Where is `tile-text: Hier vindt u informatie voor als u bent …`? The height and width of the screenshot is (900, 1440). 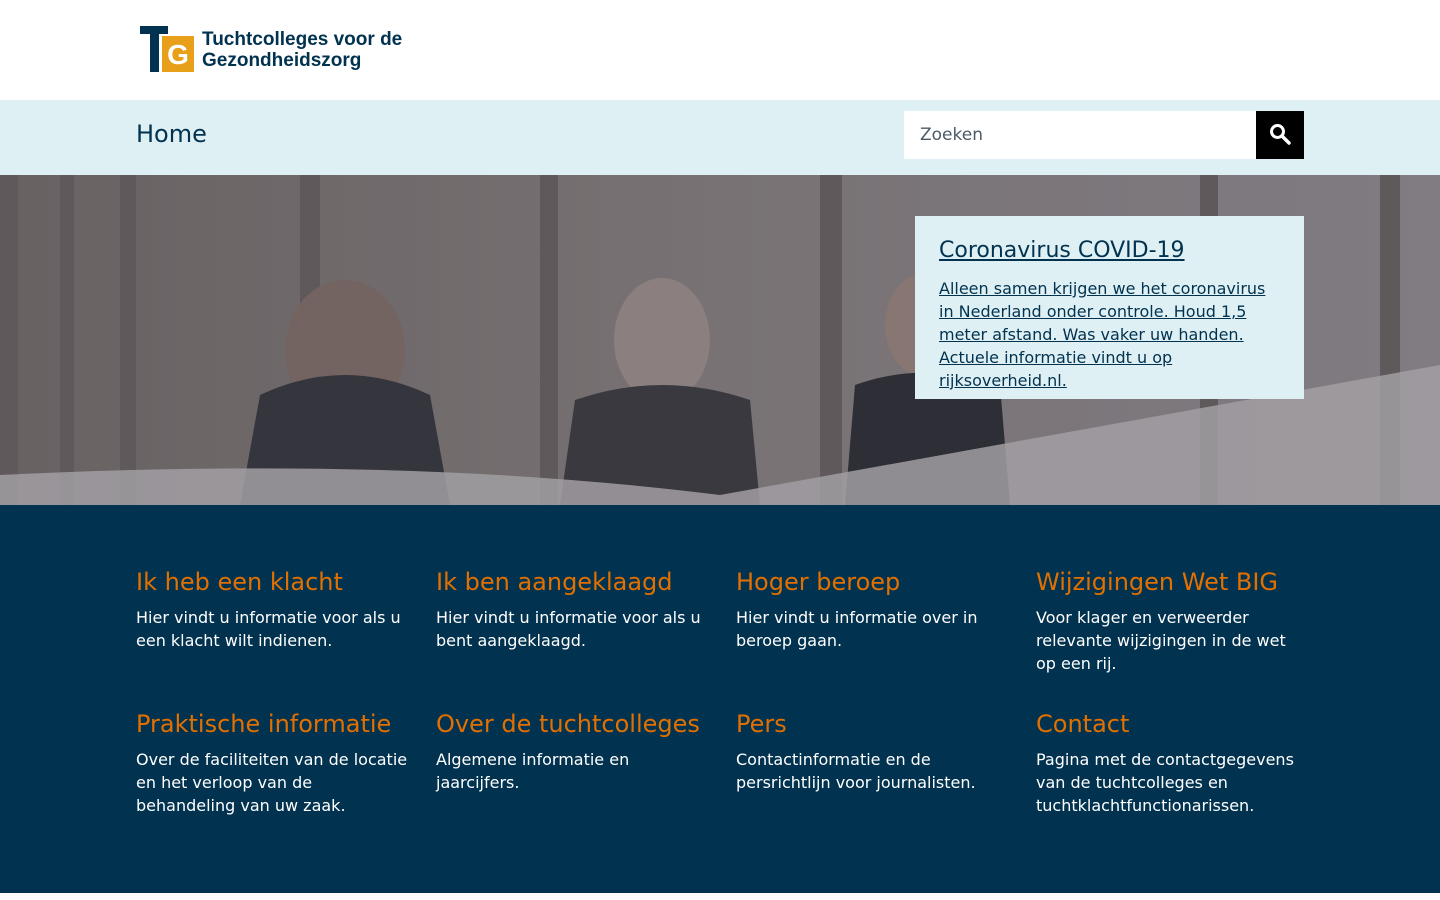
tile-text: Hier vindt u informatie voor als u bent … is located at coordinates (568, 629).